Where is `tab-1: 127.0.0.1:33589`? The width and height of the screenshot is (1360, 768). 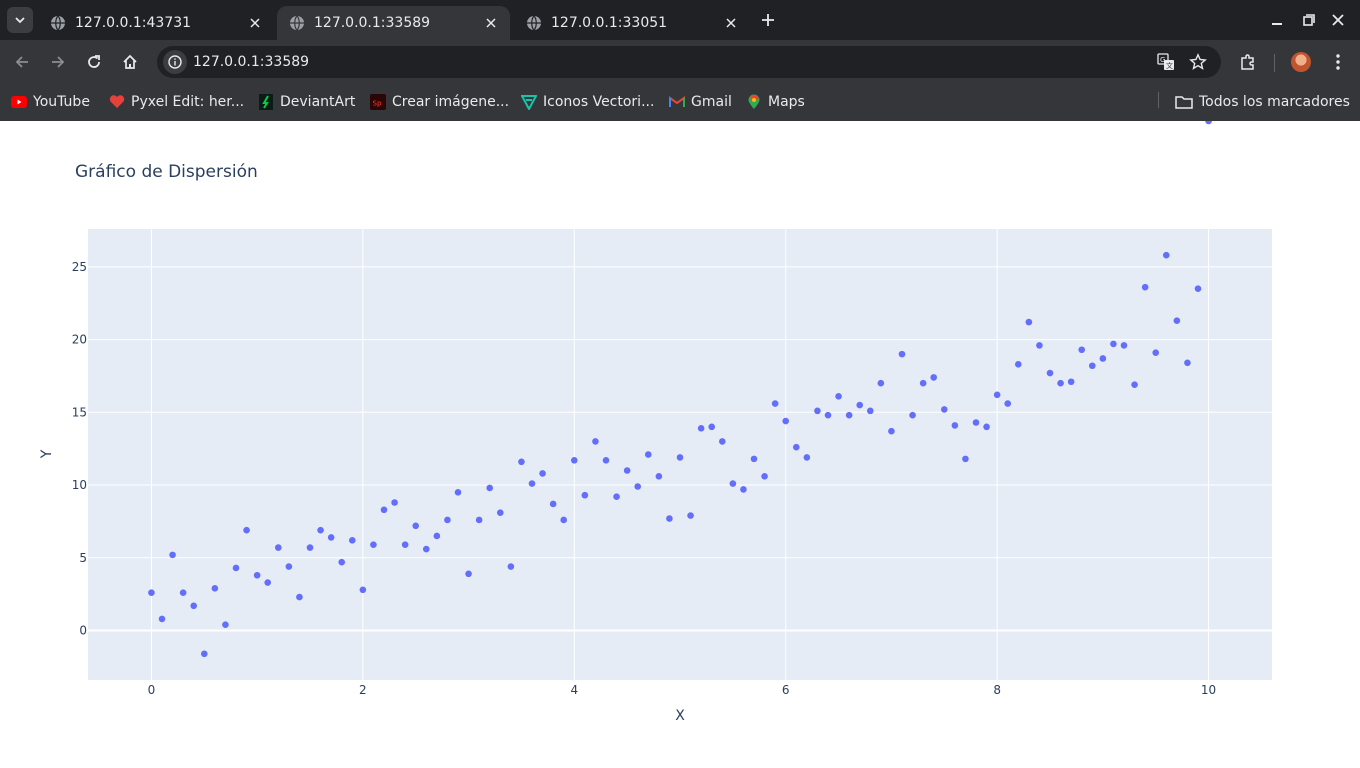 tab-1: 127.0.0.1:33589 is located at coordinates (393, 23).